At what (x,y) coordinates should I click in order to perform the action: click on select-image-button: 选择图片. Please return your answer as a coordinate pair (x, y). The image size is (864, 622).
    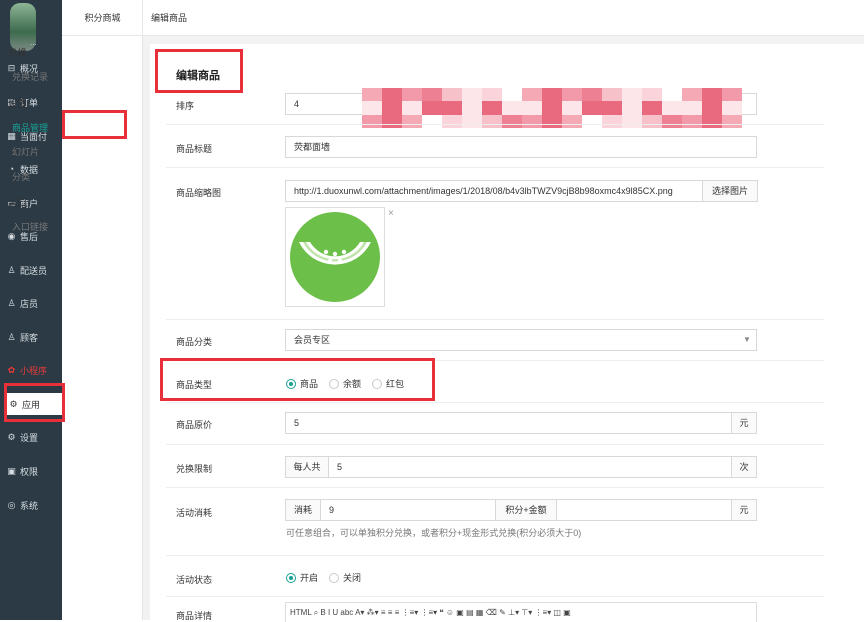
    Looking at the image, I should click on (730, 191).